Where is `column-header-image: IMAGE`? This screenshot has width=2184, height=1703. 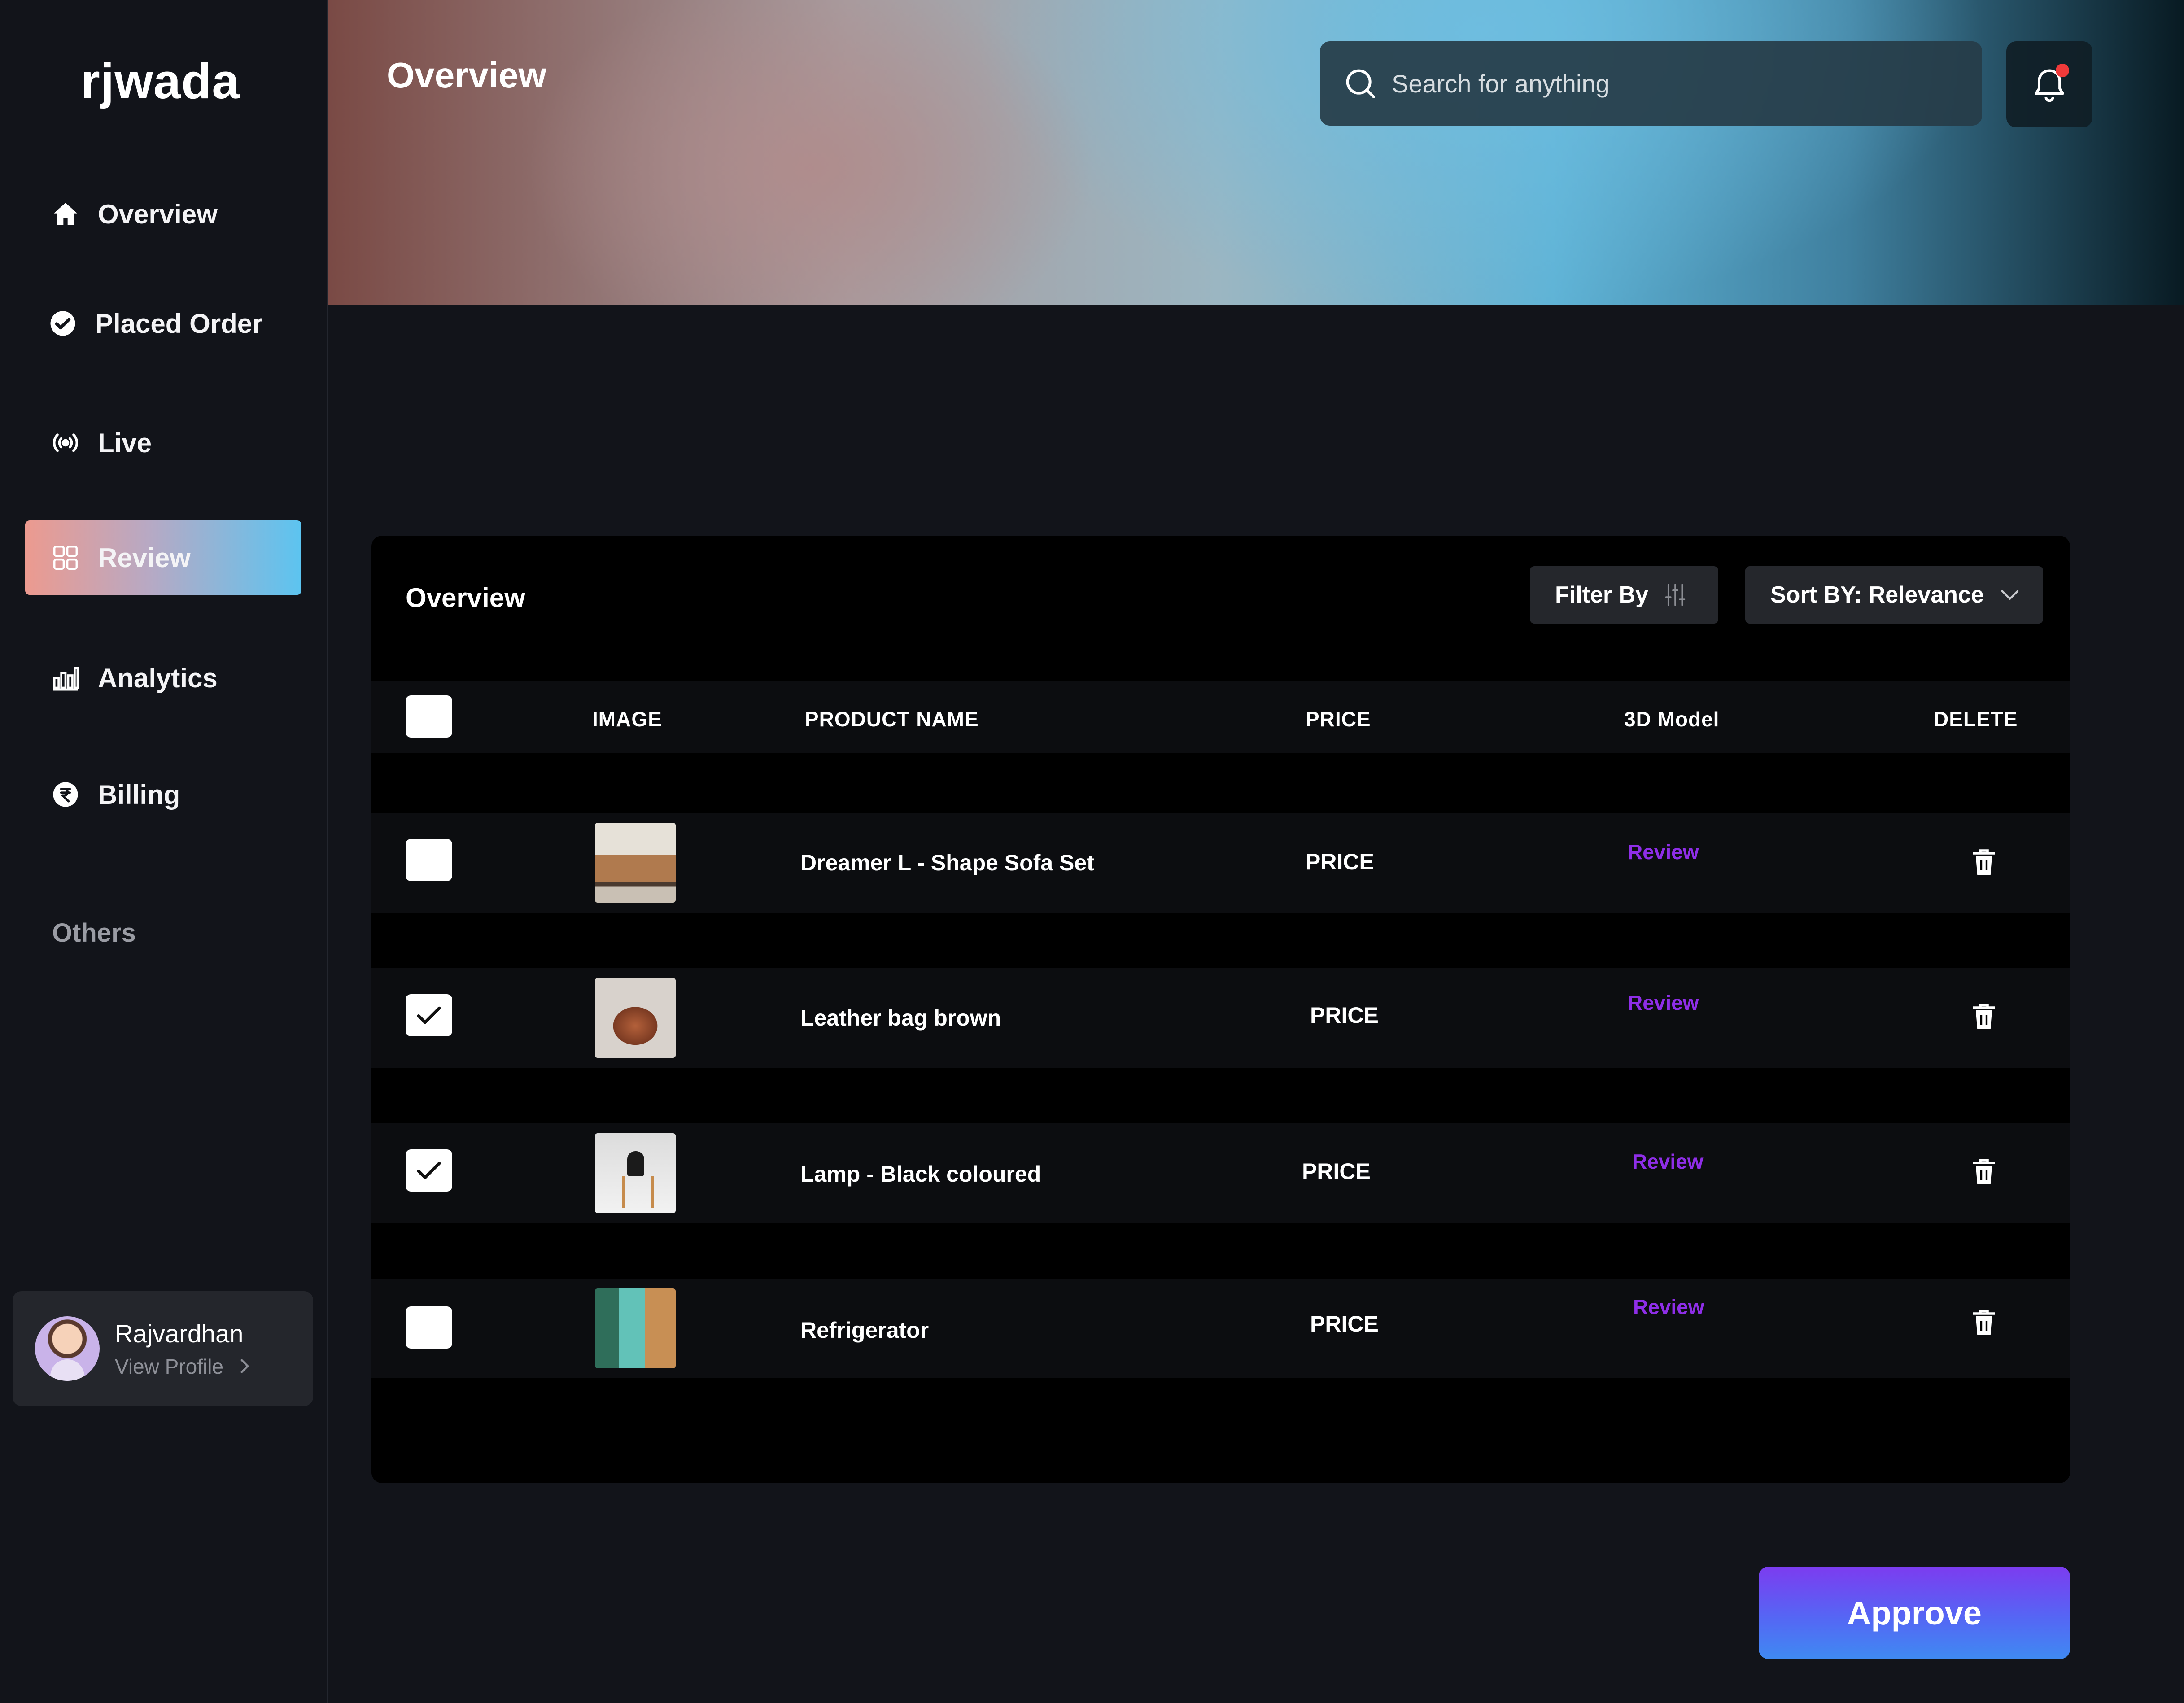 column-header-image: IMAGE is located at coordinates (627, 719).